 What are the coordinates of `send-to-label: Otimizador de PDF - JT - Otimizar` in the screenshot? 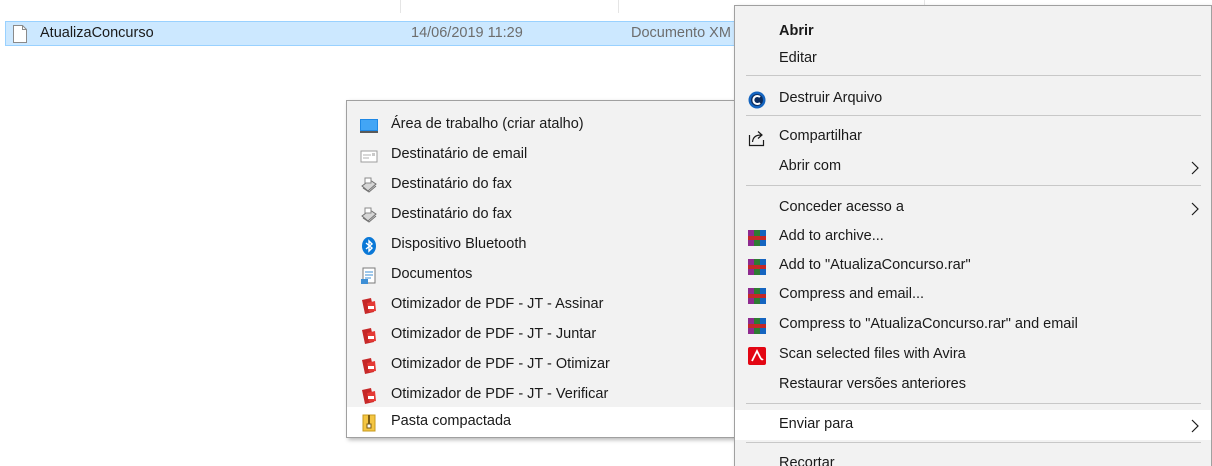 It's located at (500, 364).